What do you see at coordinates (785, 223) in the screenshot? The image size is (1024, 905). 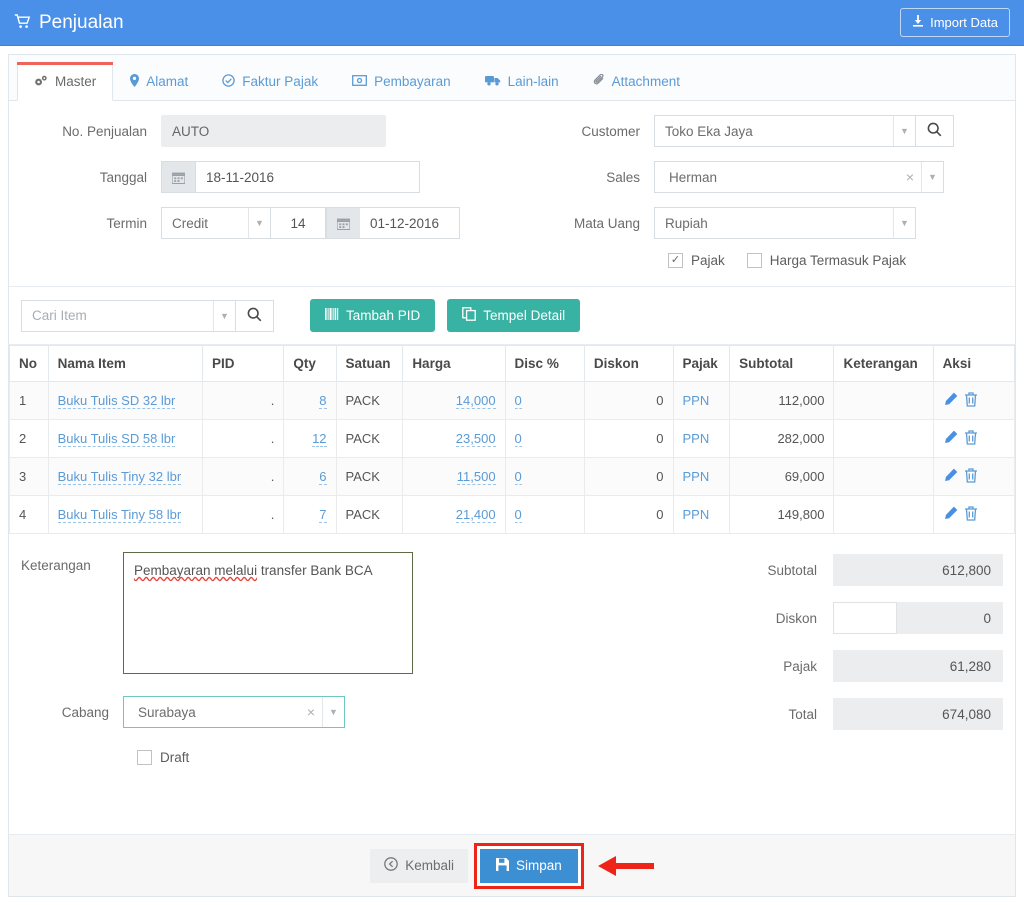 I see `mata-uang-select: Rupiah ▼` at bounding box center [785, 223].